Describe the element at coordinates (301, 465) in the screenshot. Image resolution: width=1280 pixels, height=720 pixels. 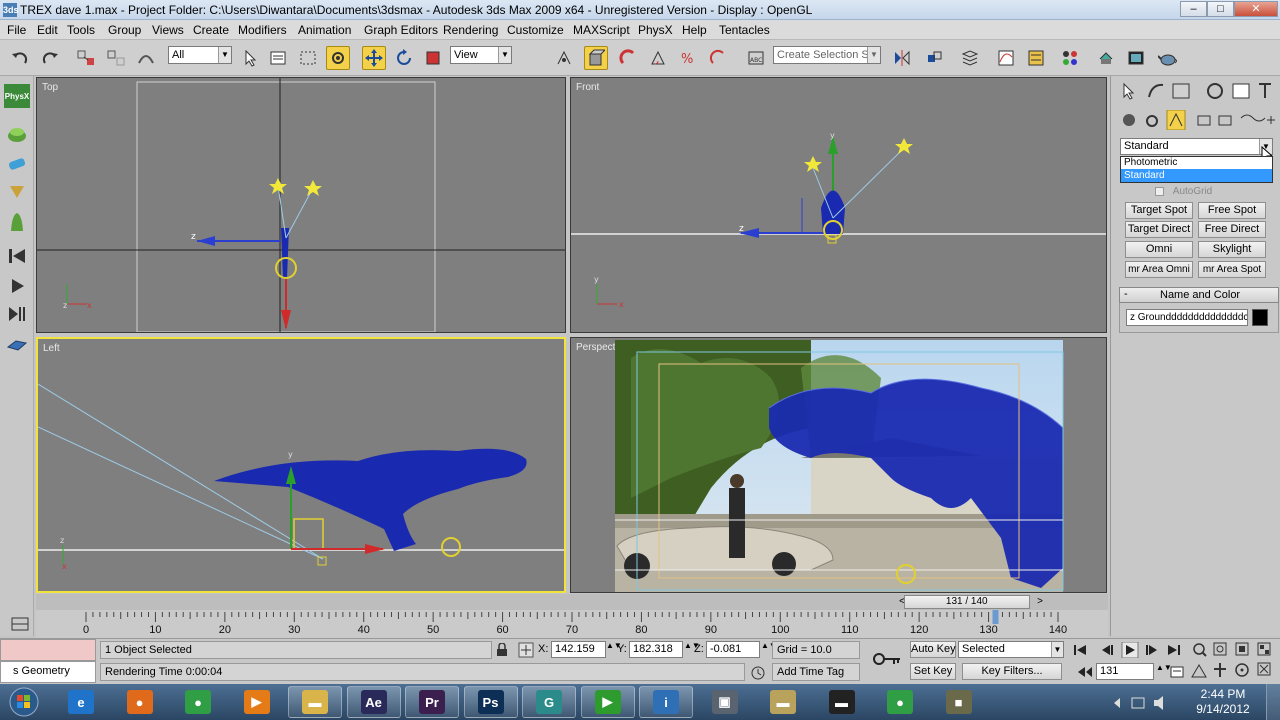
I see `viewport-left: Left y z x` at that location.